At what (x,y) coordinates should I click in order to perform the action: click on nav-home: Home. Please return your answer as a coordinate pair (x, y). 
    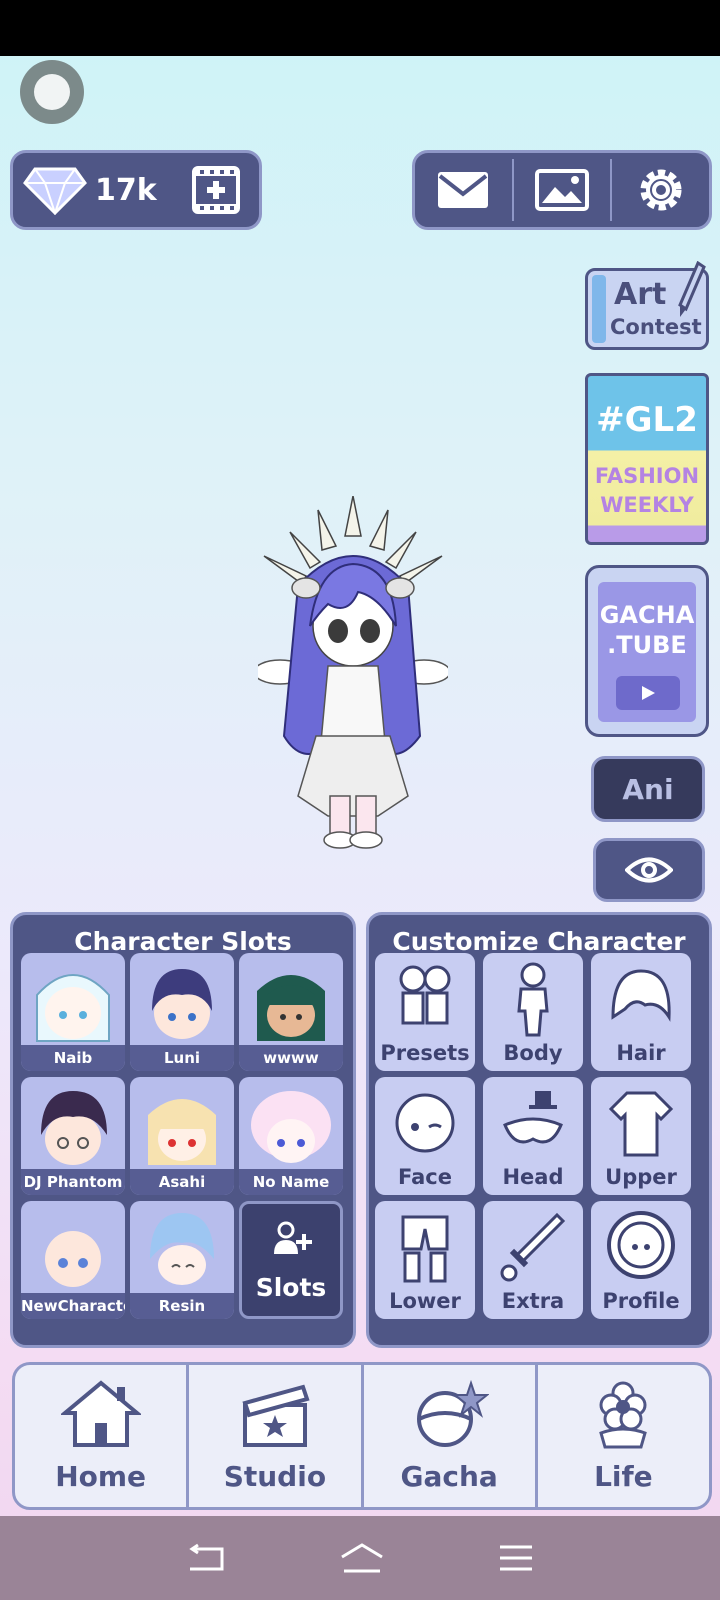
    Looking at the image, I should click on (100, 1436).